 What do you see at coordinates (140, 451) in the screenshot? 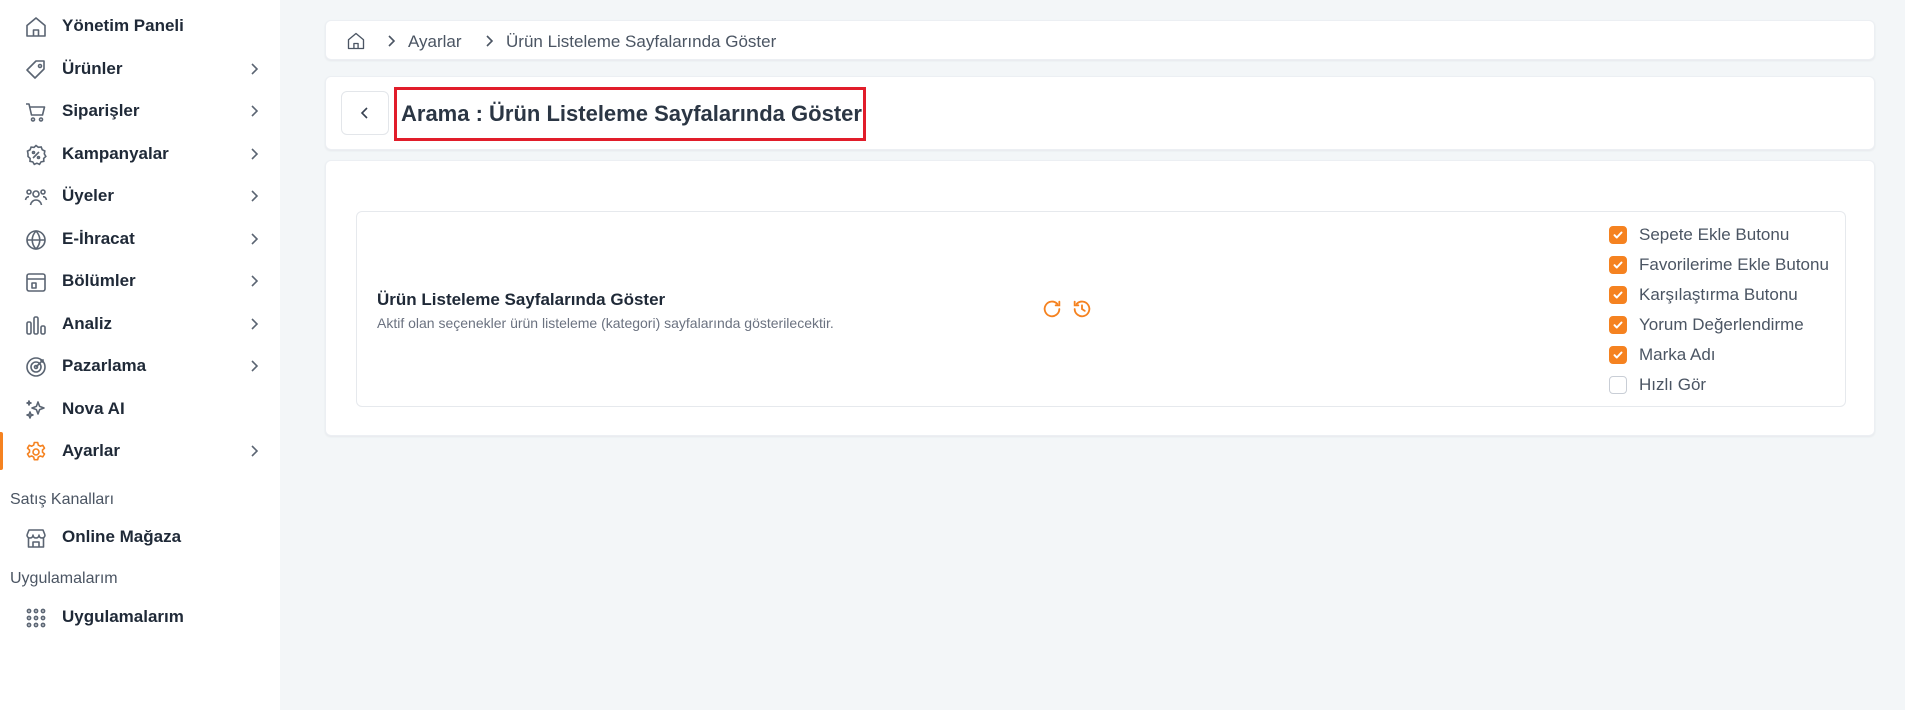
I see `sidebar-item-settings: Ayarlar` at bounding box center [140, 451].